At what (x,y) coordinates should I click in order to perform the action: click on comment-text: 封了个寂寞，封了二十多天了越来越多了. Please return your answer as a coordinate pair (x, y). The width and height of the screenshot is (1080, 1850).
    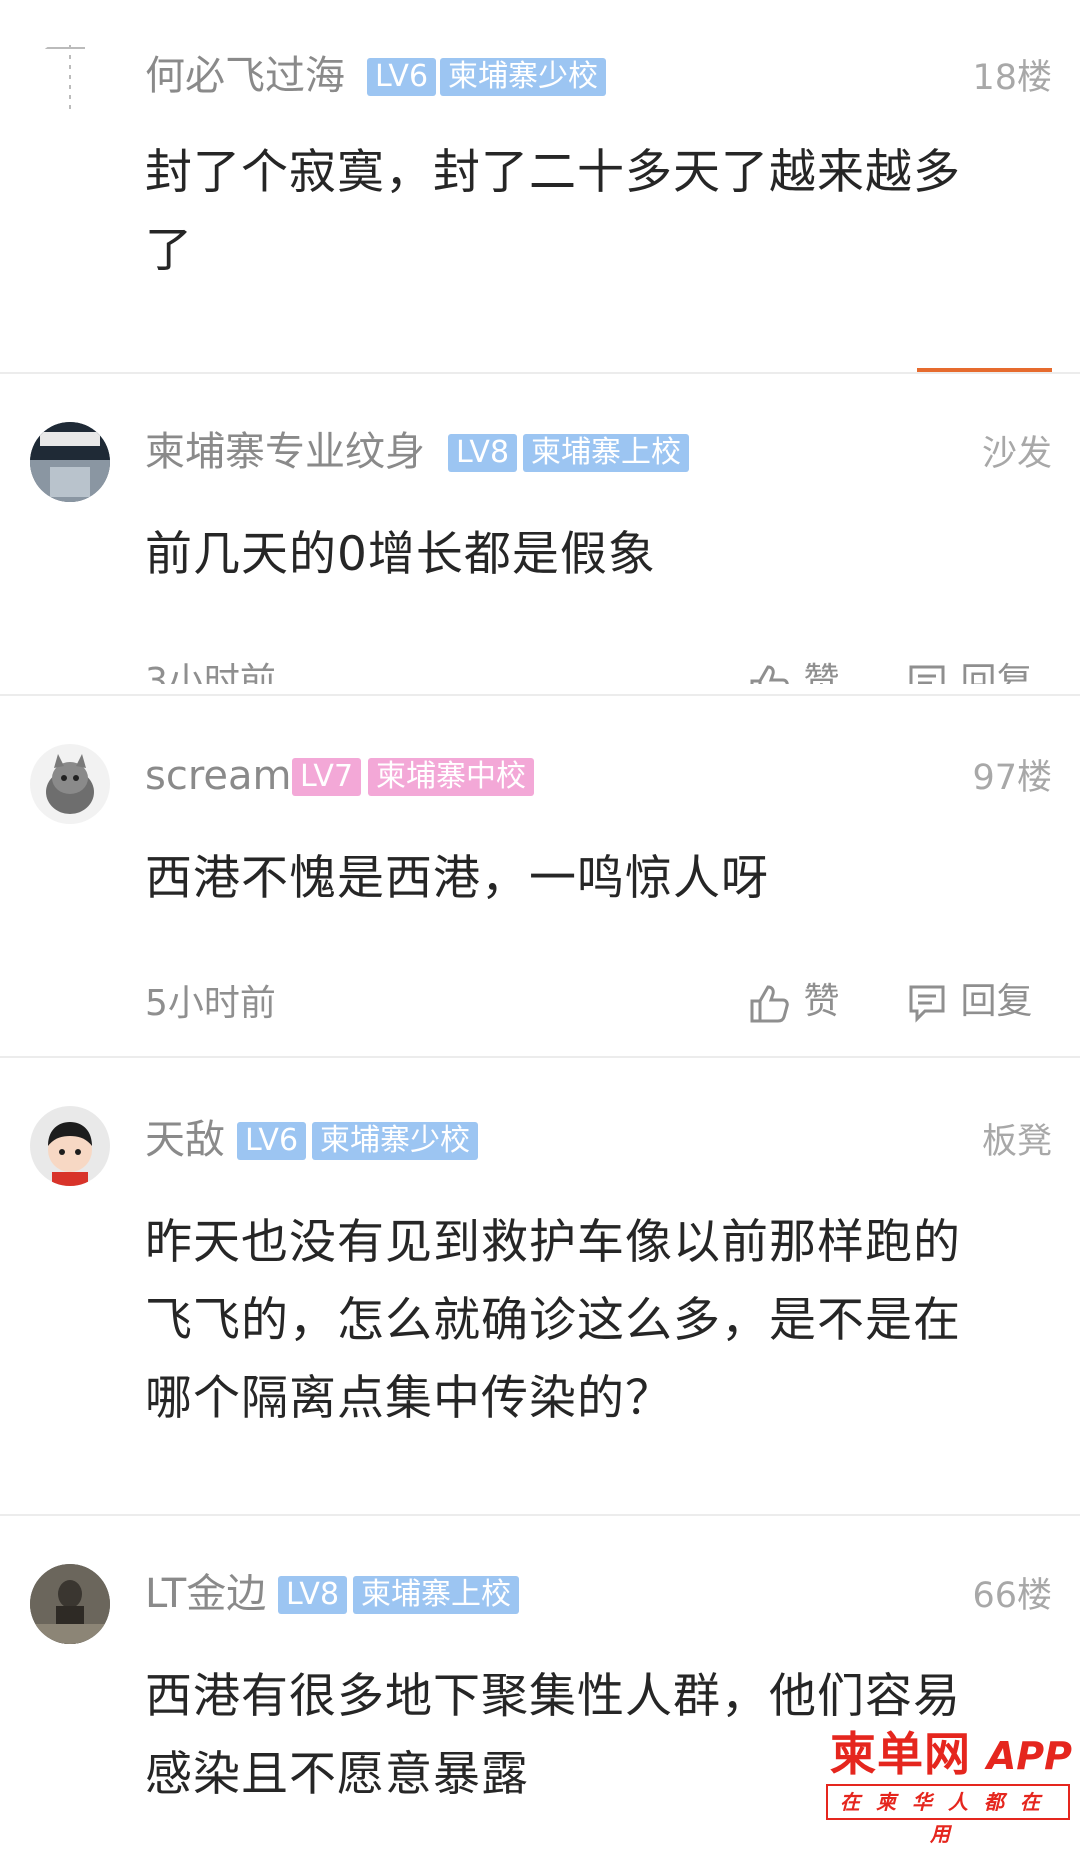
    Looking at the image, I should click on (553, 211).